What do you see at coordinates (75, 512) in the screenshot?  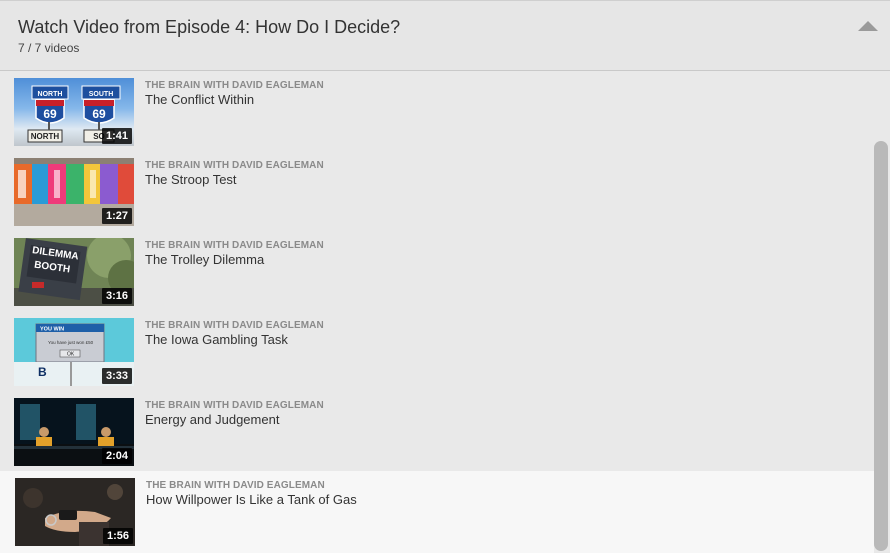 I see `video-thumbnail: 1:56` at bounding box center [75, 512].